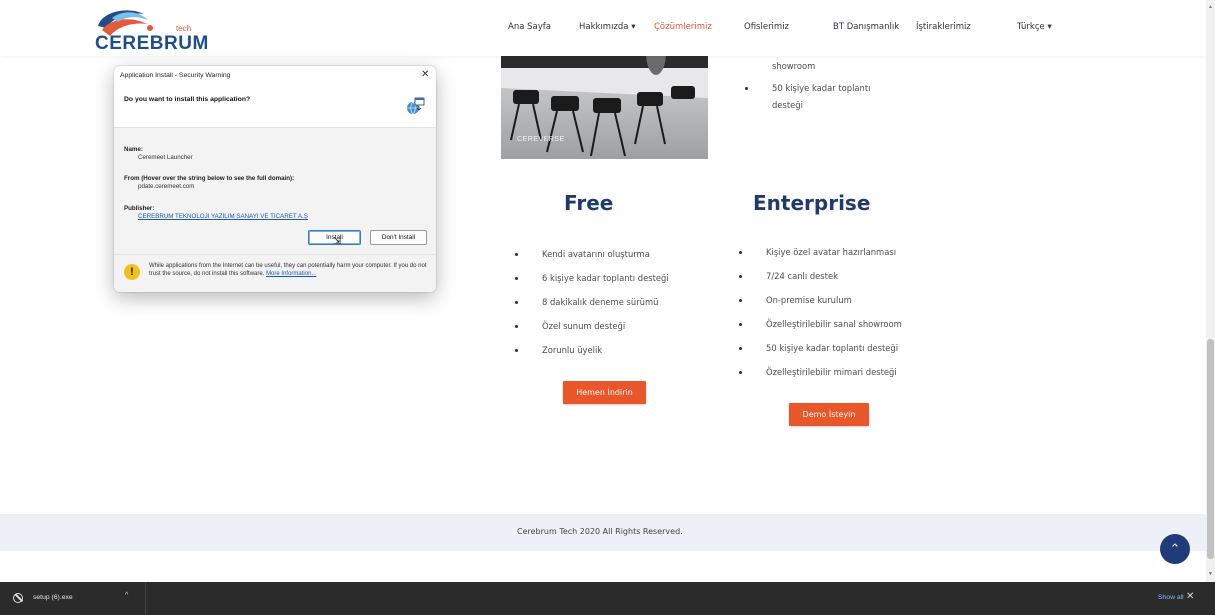 The height and width of the screenshot is (615, 1215). I want to click on warning-icon: !, so click(132, 272).